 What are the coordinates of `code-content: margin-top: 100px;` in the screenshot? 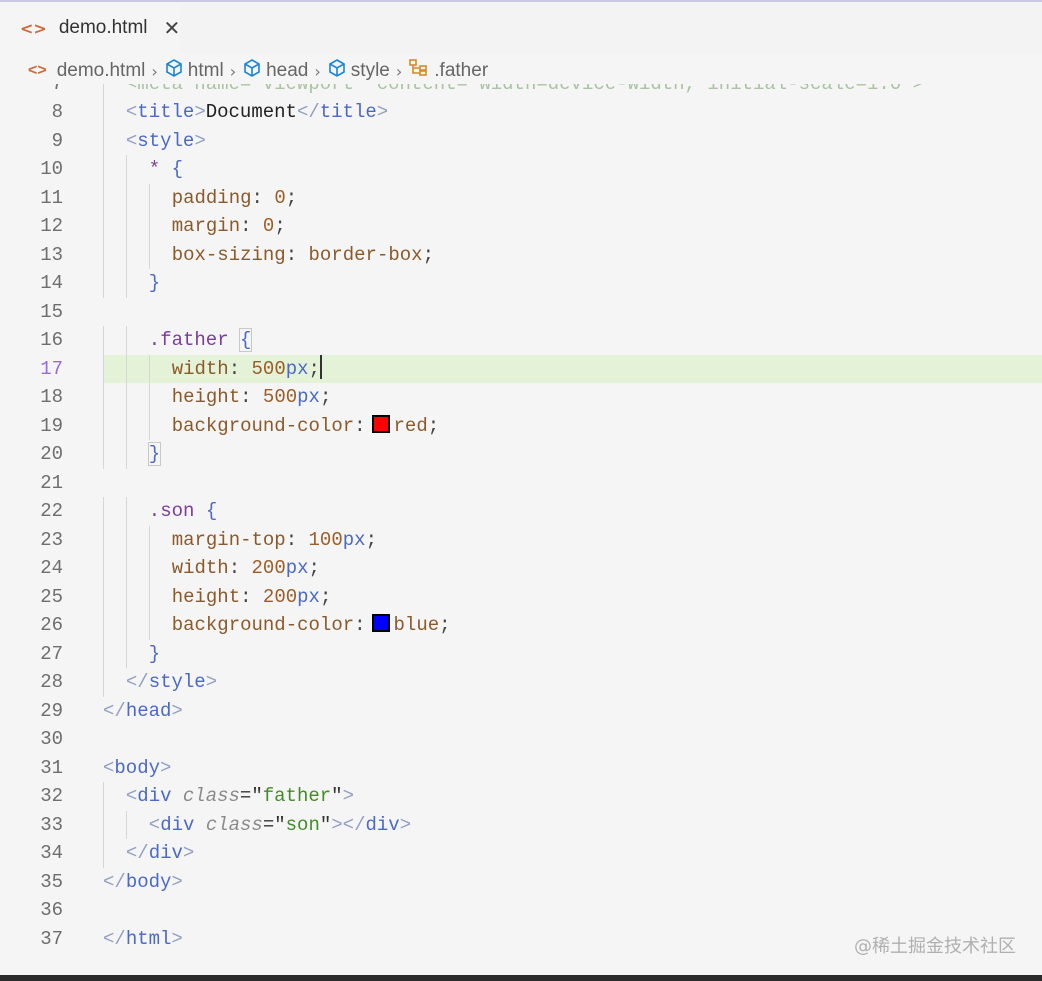 It's located at (274, 540).